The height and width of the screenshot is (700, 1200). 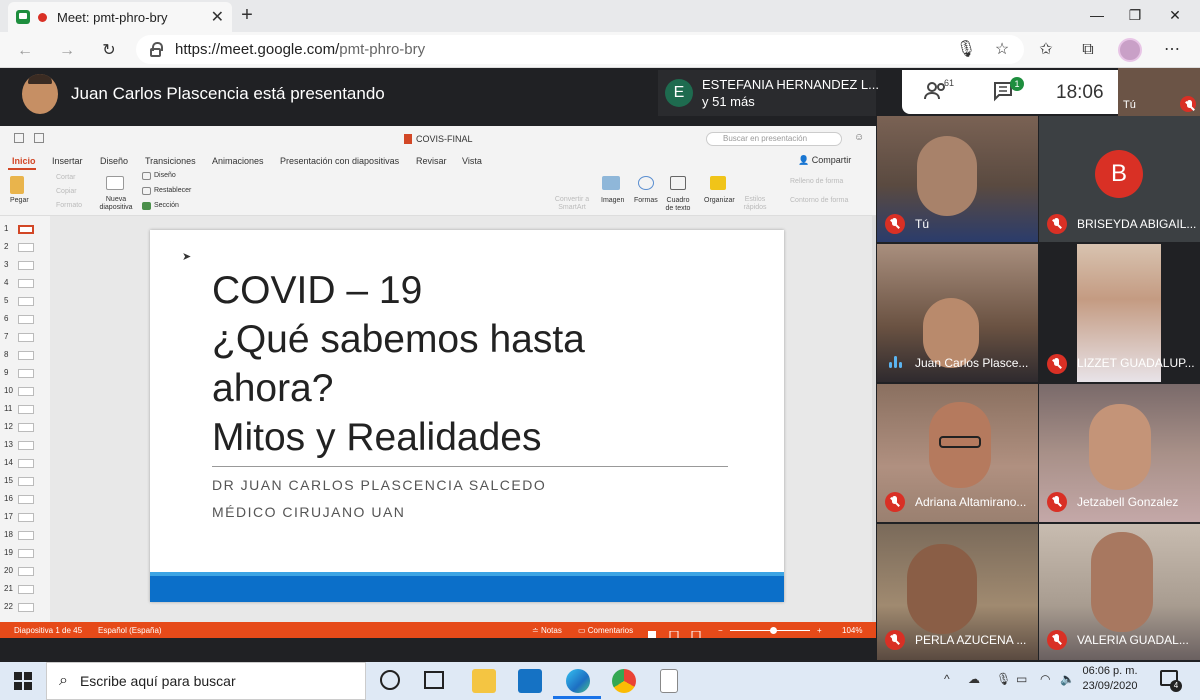 I want to click on participant-initial-avatar: B, so click(x=1119, y=174).